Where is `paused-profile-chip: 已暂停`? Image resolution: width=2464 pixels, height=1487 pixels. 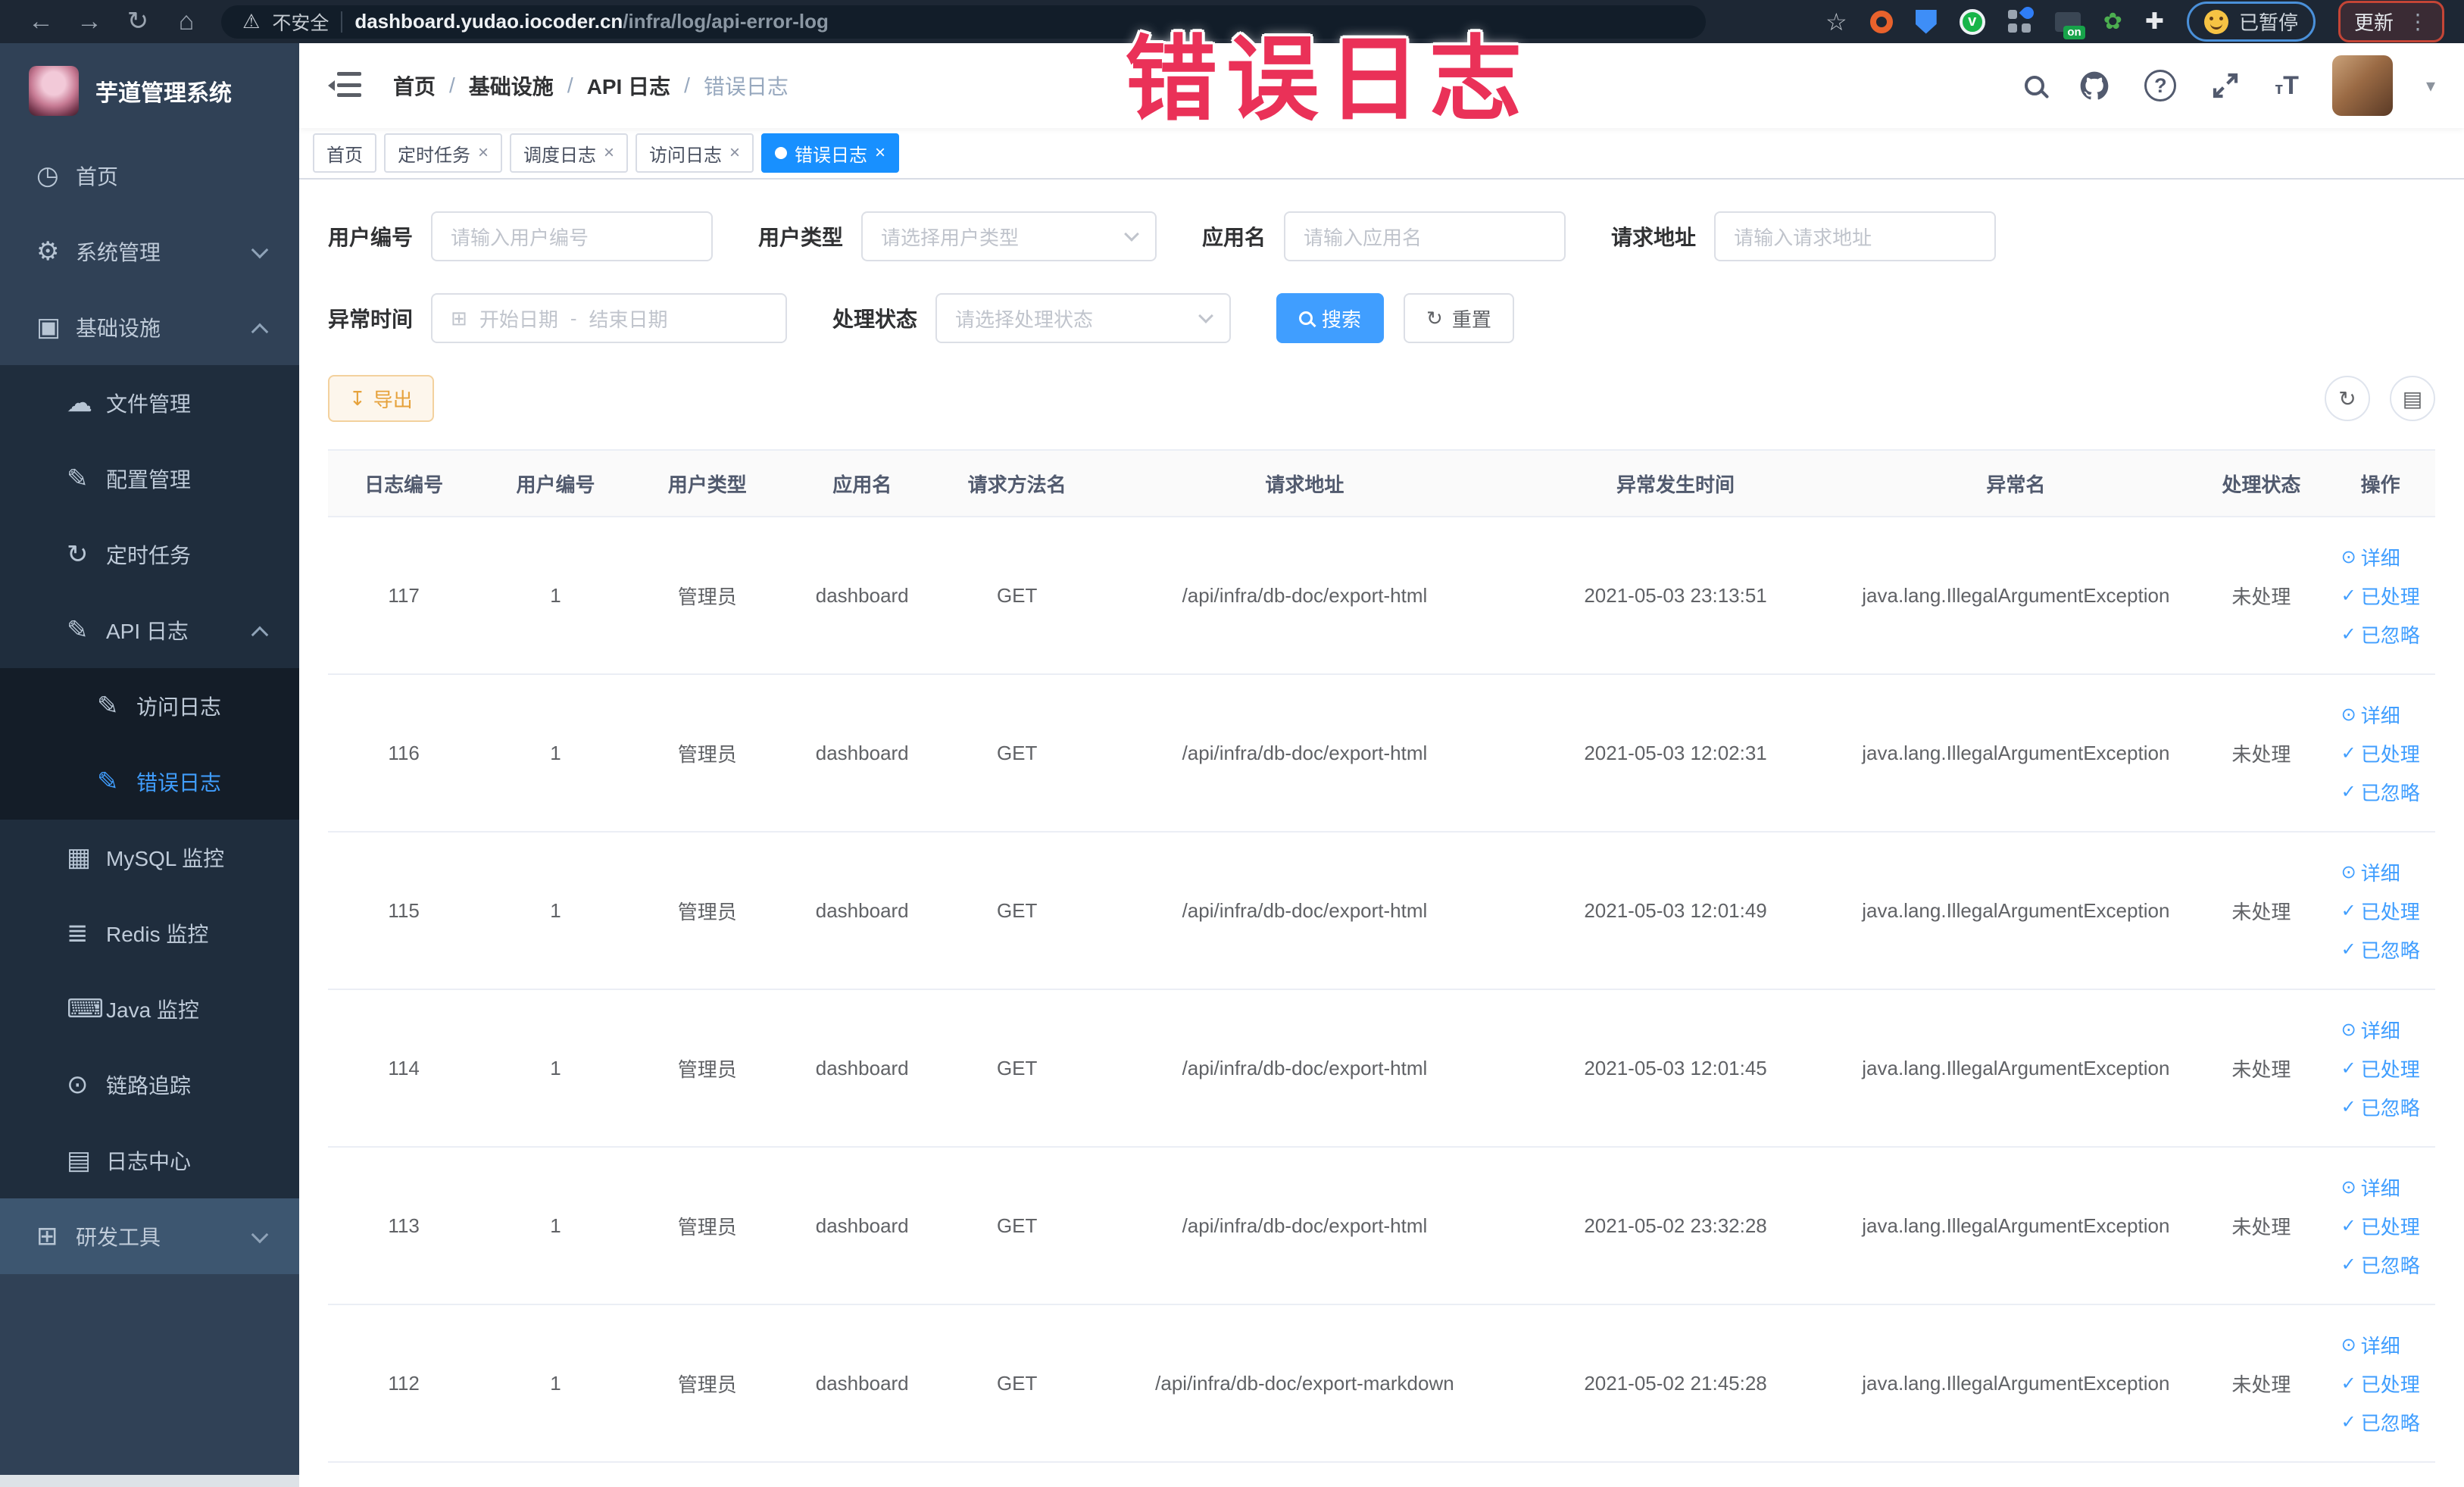
paused-profile-chip: 已暂停 is located at coordinates (2251, 22).